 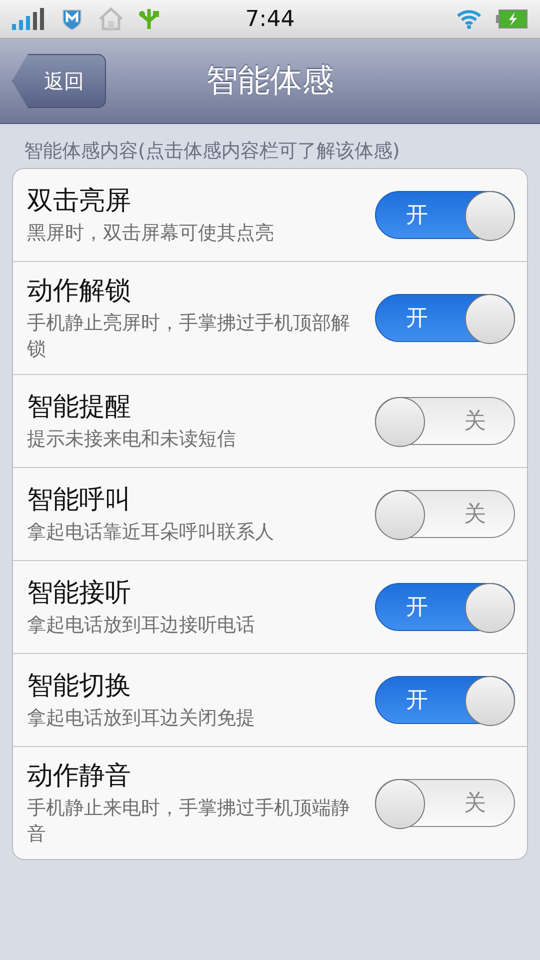 What do you see at coordinates (212, 151) in the screenshot?
I see `section-header: 智能体感内容(点击体感内容栏可了解该体感)` at bounding box center [212, 151].